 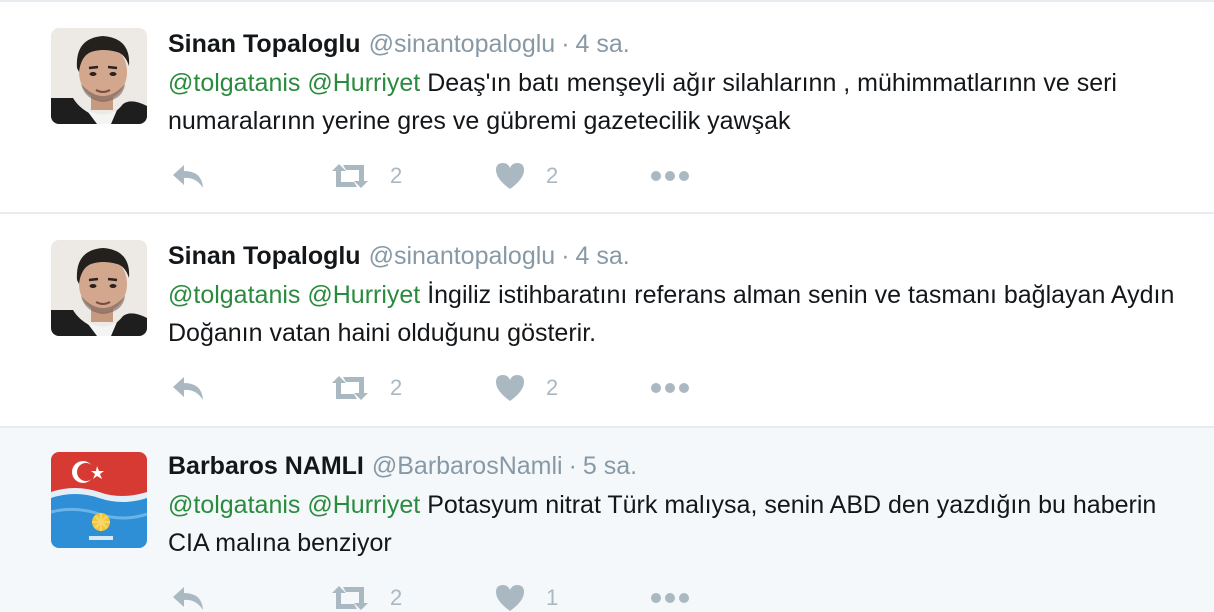 What do you see at coordinates (467, 466) in the screenshot?
I see `author-handle: @BarbarosNamli` at bounding box center [467, 466].